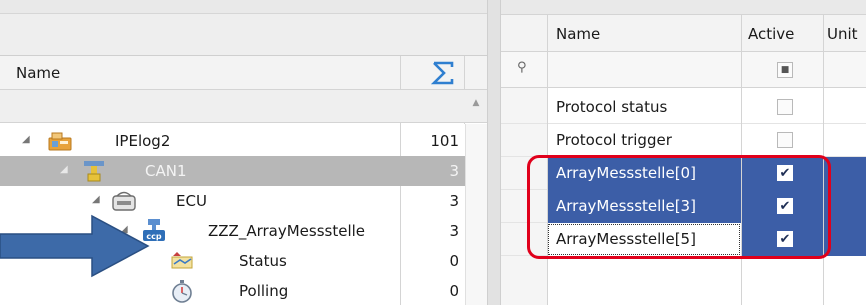  Describe the element at coordinates (143, 141) in the screenshot. I see `tree-node-label: IPElog2` at that location.